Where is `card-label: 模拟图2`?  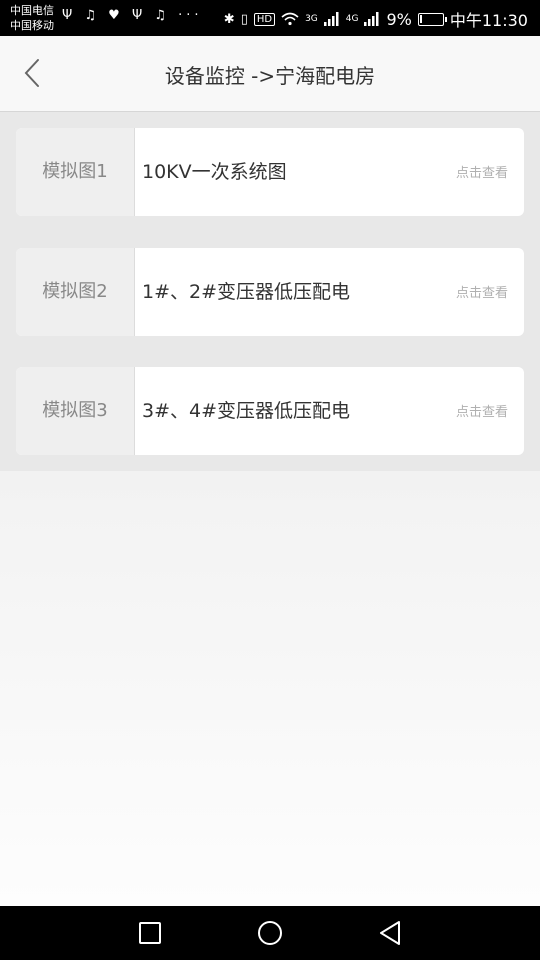
card-label: 模拟图2 is located at coordinates (75, 292).